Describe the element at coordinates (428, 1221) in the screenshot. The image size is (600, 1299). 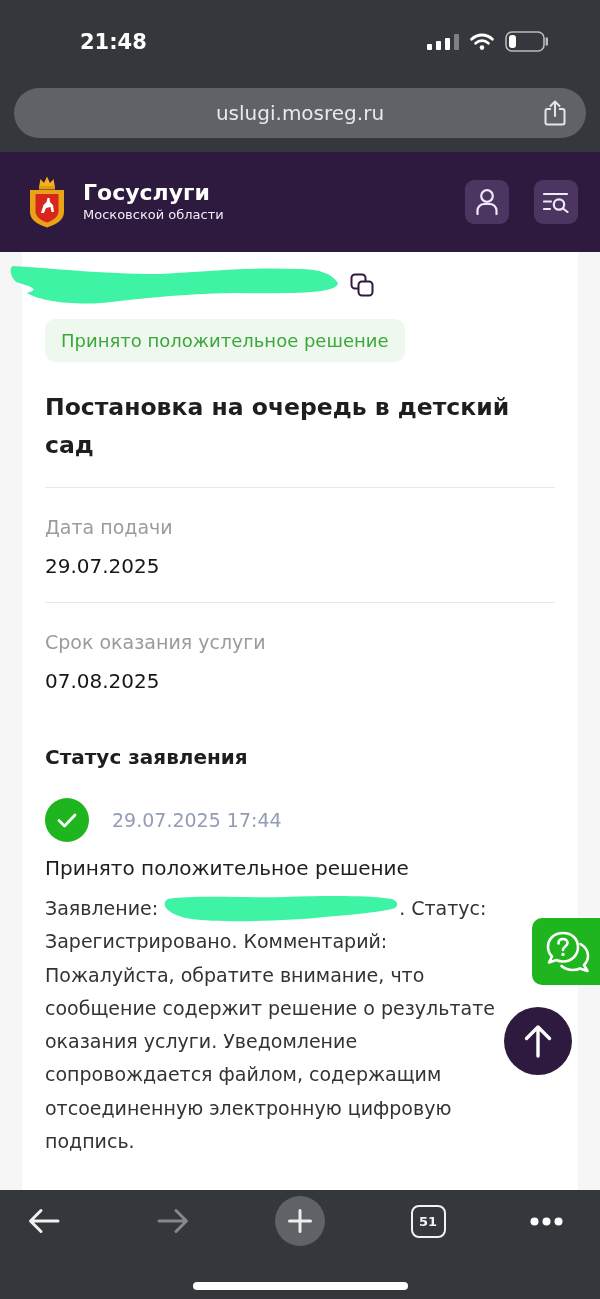
I see `tabs-button: 51` at that location.